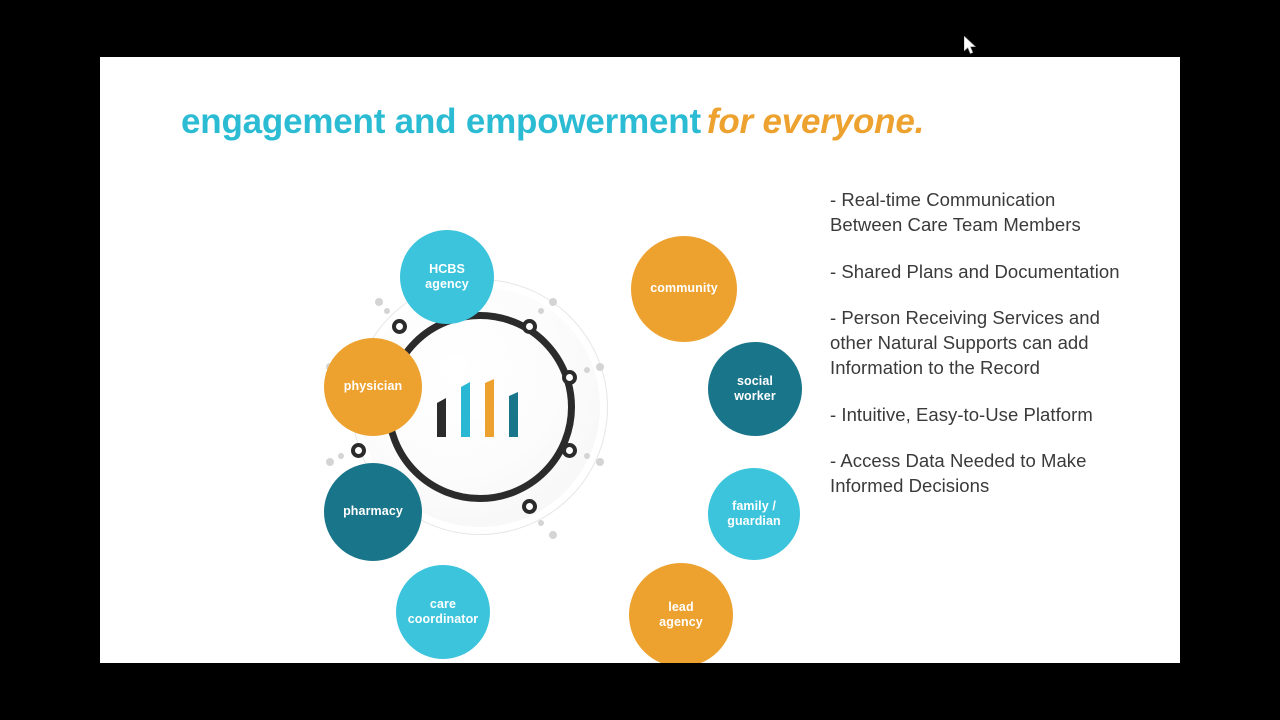 The width and height of the screenshot is (1280, 720). Describe the element at coordinates (970, 45) in the screenshot. I see `mouse-pointer-icon` at that location.